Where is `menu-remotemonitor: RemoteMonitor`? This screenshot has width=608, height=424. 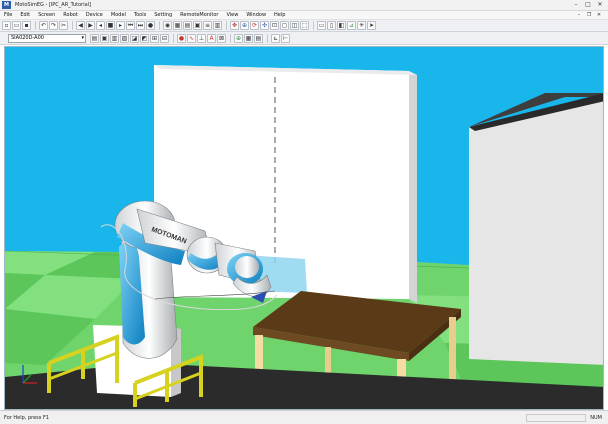
menu-remotemonitor: RemoteMonitor is located at coordinates (199, 15).